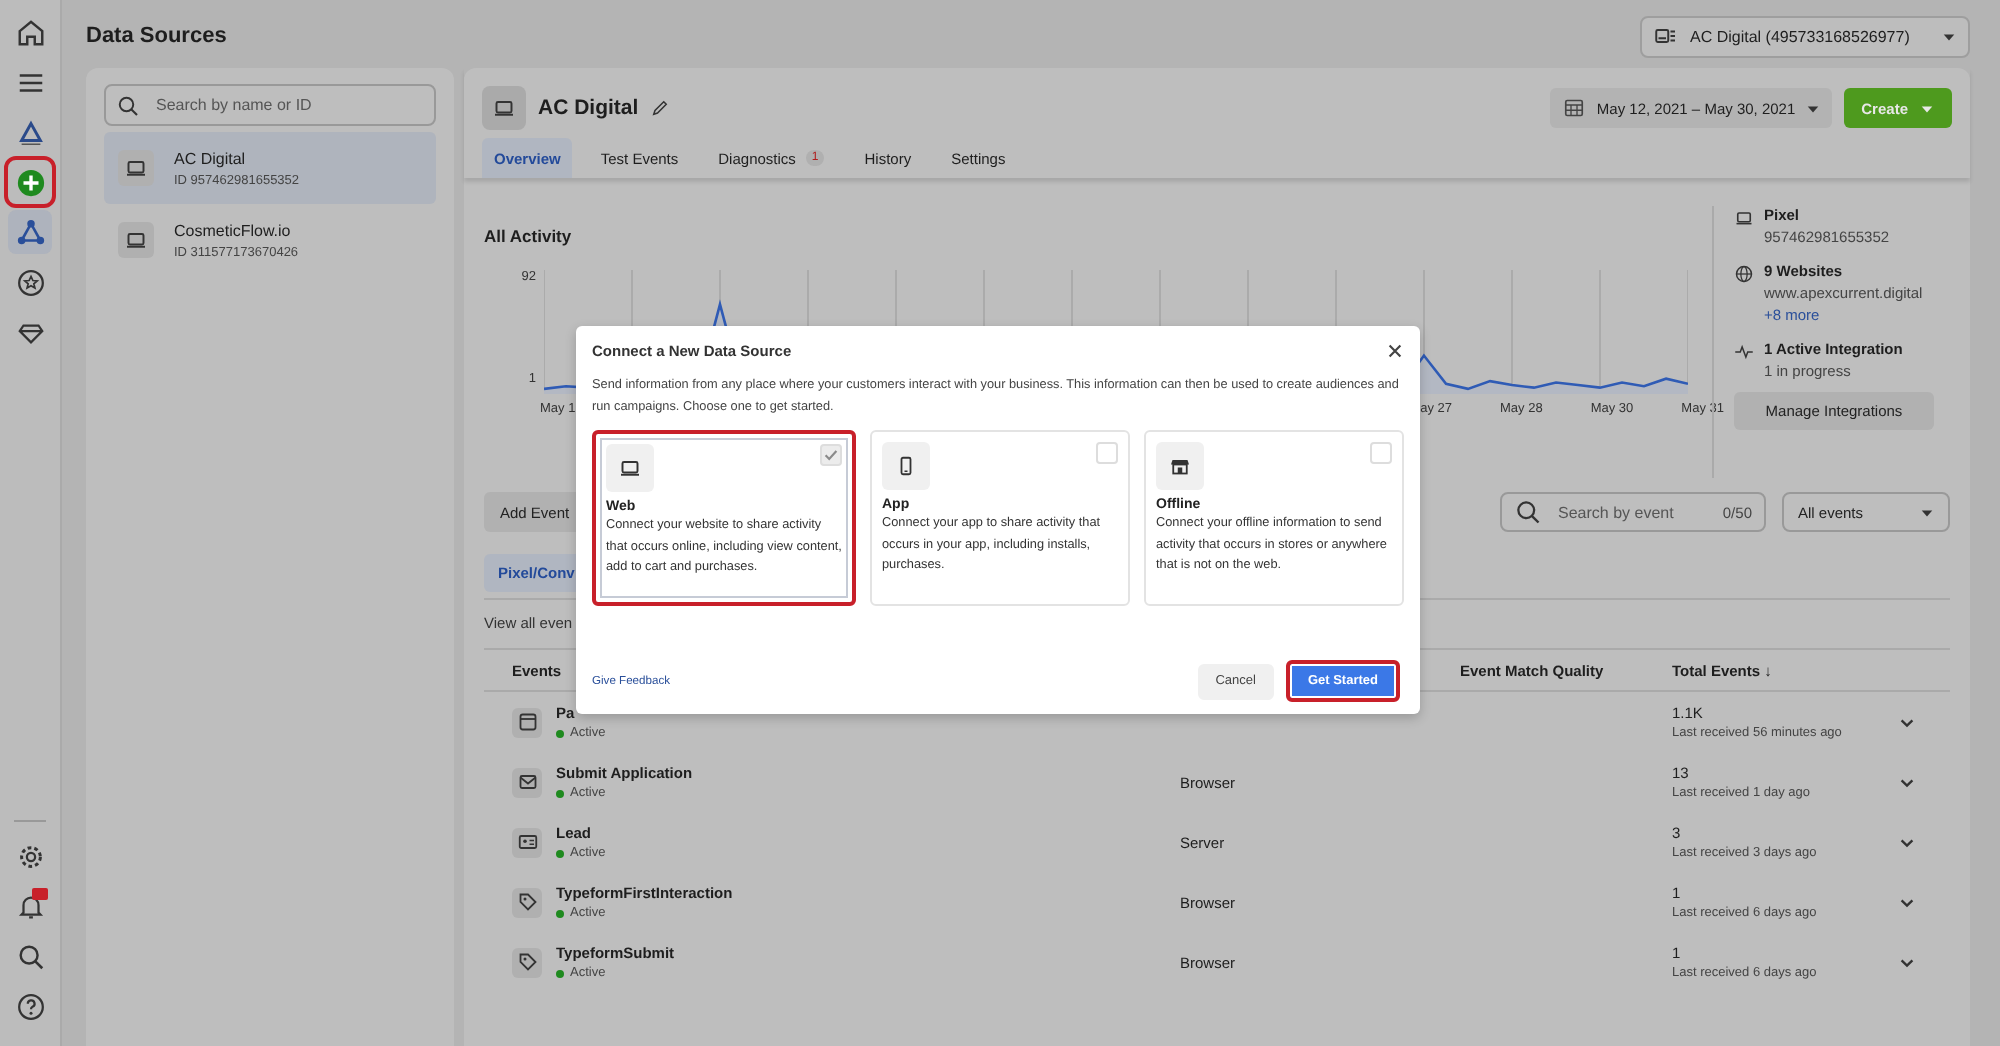 This screenshot has width=2000, height=1046. Describe the element at coordinates (157, 36) in the screenshot. I see `page-title: Data Sources` at that location.